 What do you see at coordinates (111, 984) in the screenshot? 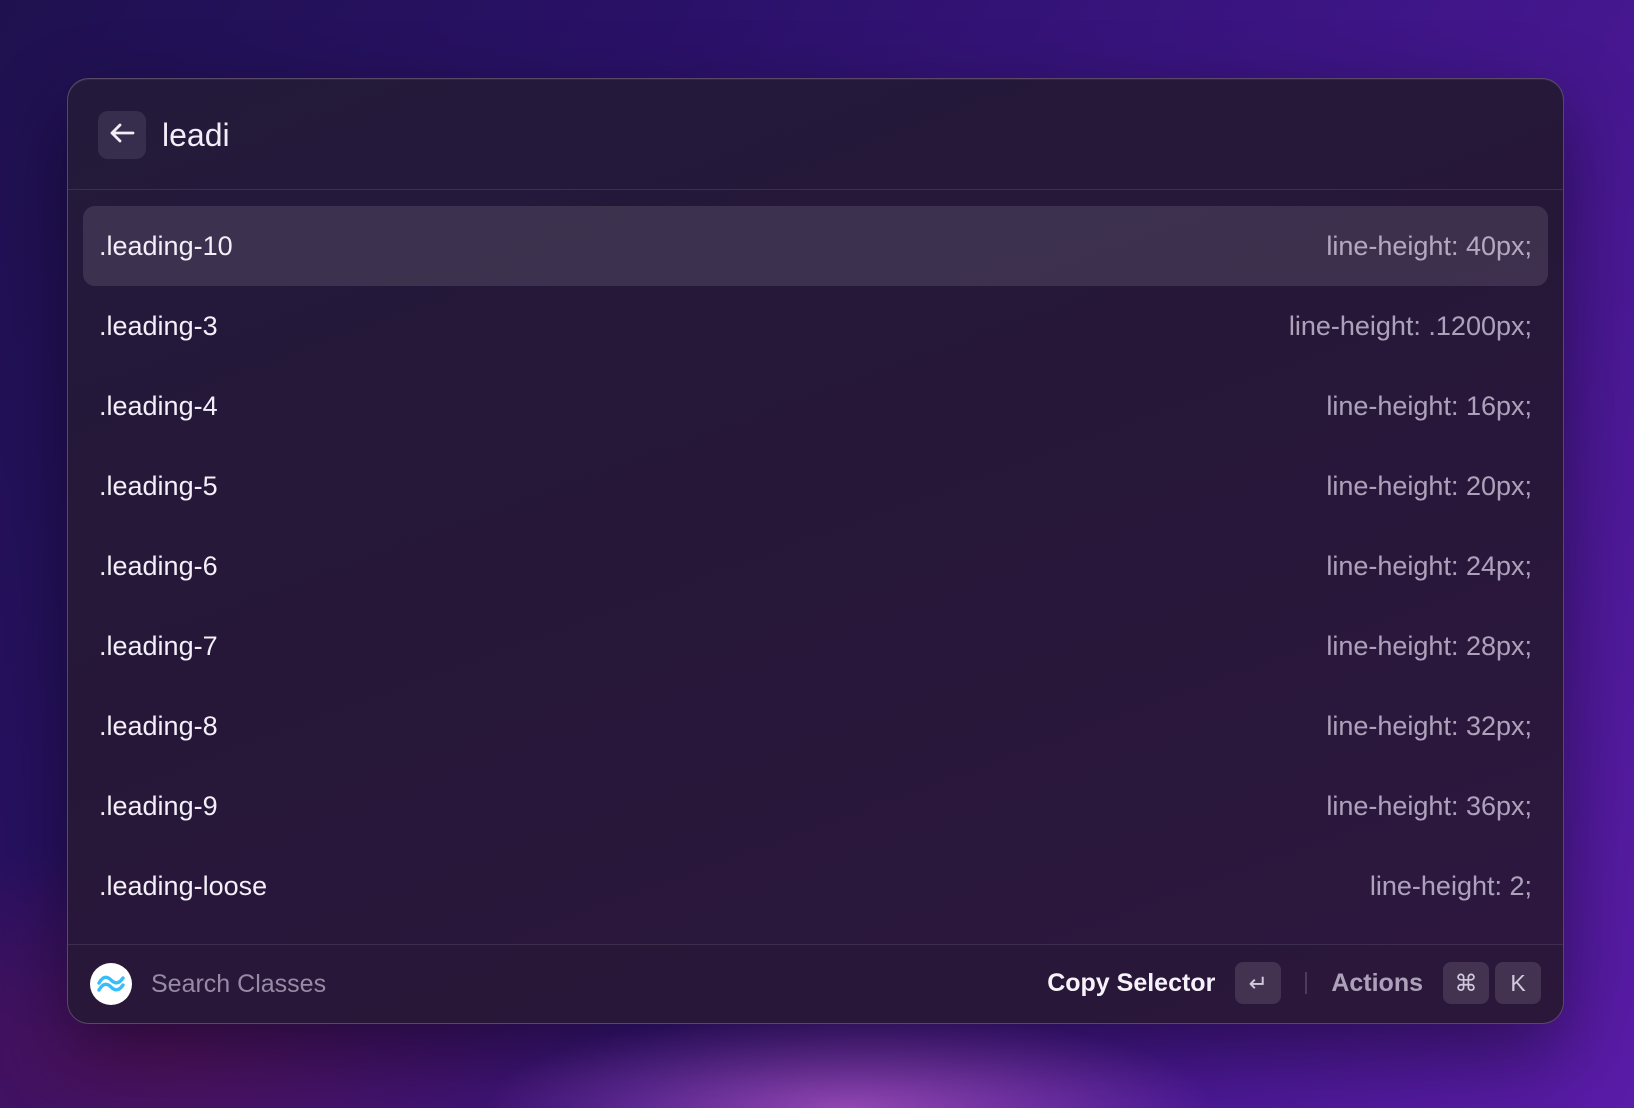
I see `tailwind-logo-icon` at bounding box center [111, 984].